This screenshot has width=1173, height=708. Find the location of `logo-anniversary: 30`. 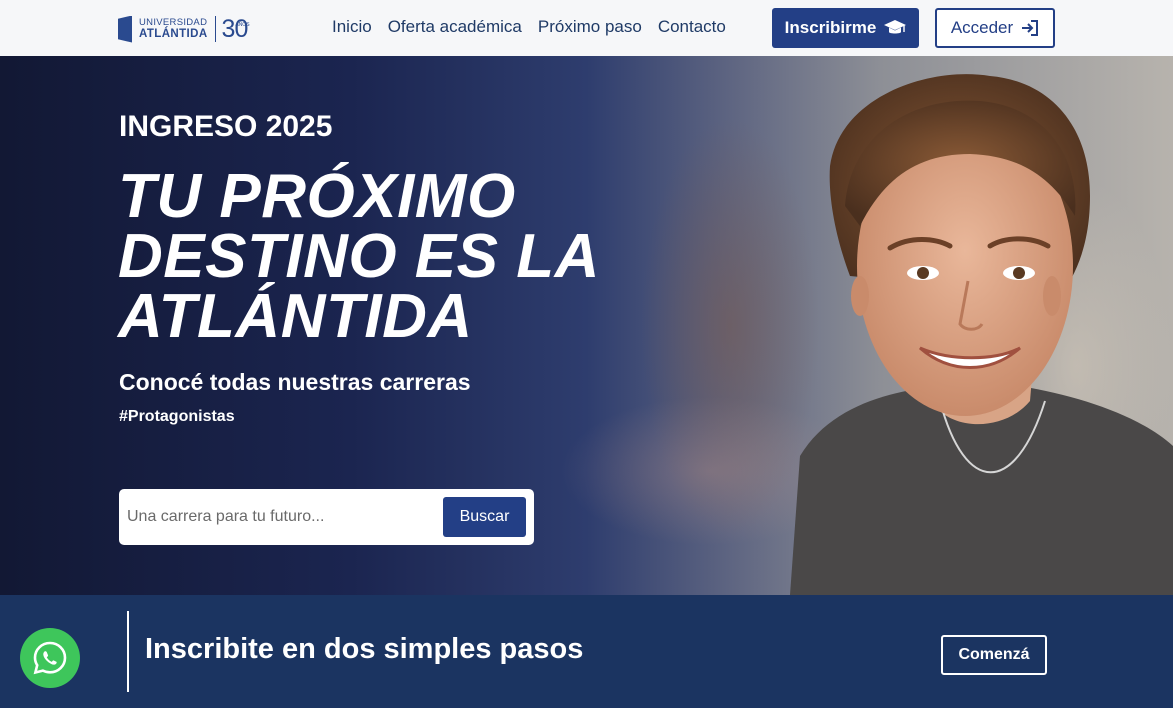

logo-anniversary: 30 is located at coordinates (235, 28).